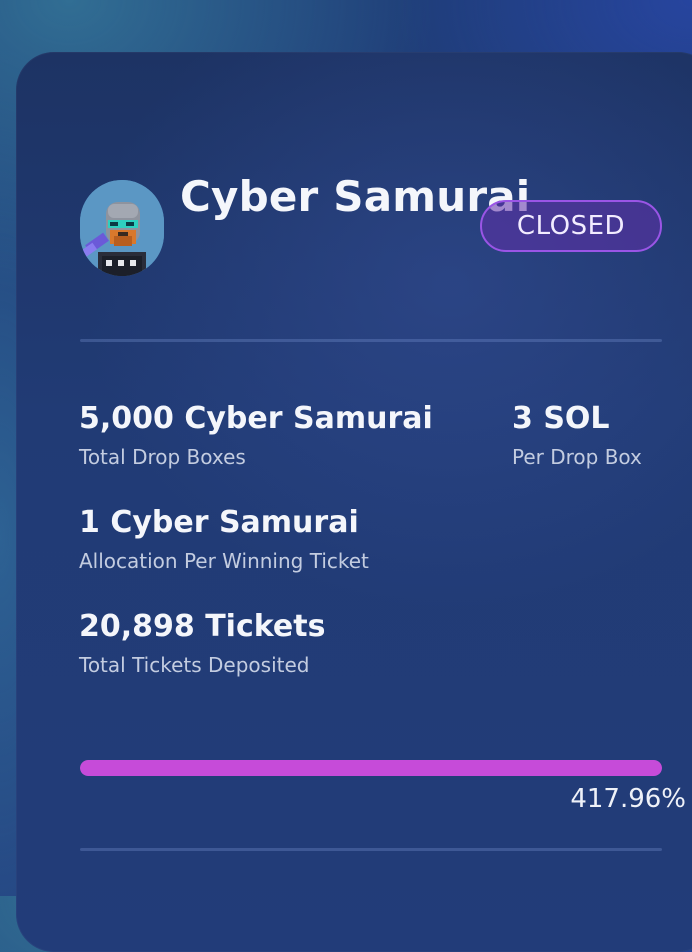  I want to click on cyber-samurai-avatar-icon, so click(122, 228).